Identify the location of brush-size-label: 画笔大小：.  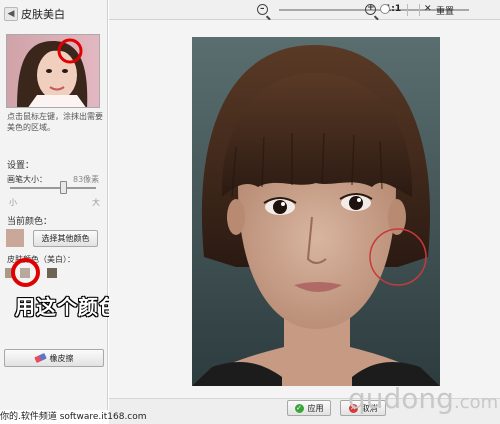
(27, 179).